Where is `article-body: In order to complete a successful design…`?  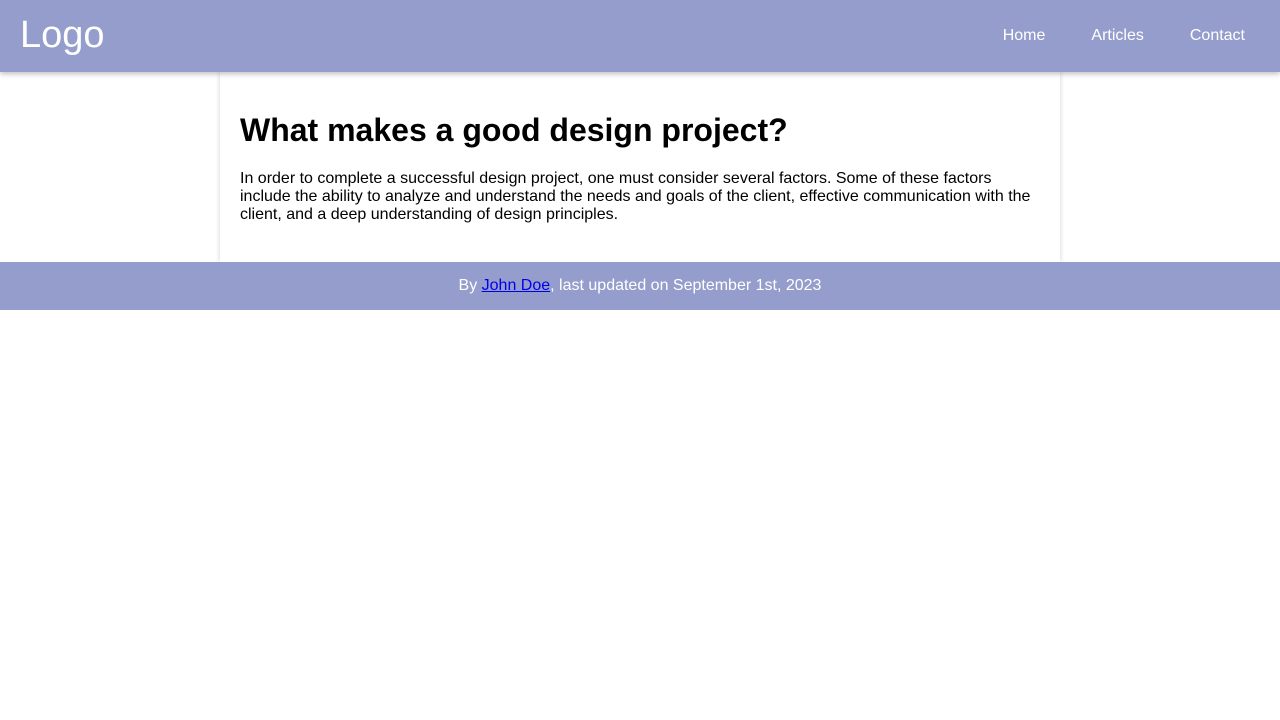 article-body: In order to complete a successful design… is located at coordinates (635, 196).